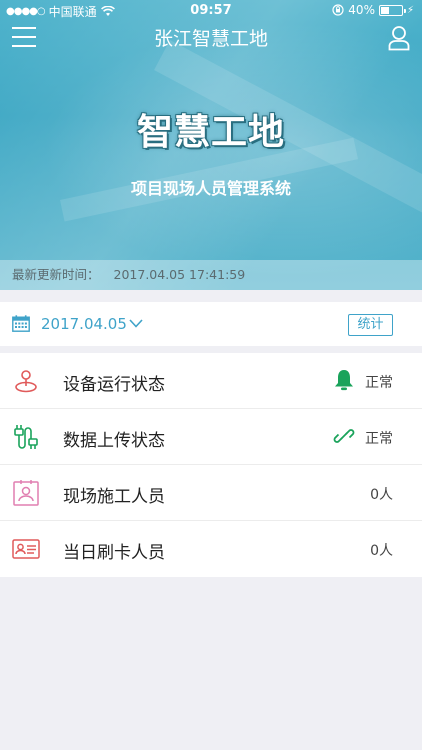 The image size is (422, 750). What do you see at coordinates (114, 497) in the screenshot?
I see `list-item-label: 现场施工人员` at bounding box center [114, 497].